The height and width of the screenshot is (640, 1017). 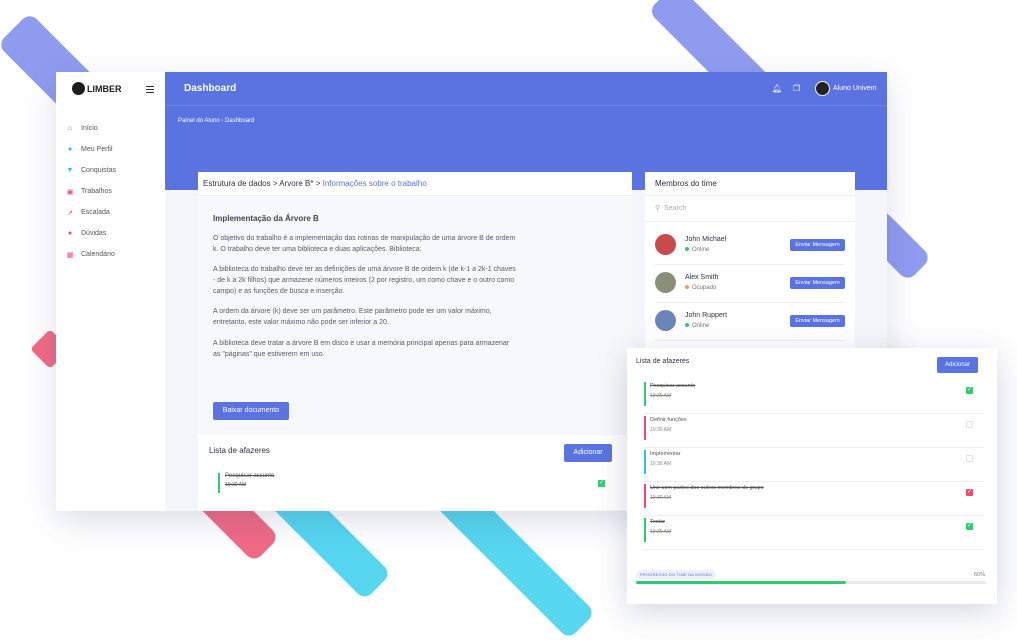 I want to click on briefcase-icon: ▣, so click(x=70, y=192).